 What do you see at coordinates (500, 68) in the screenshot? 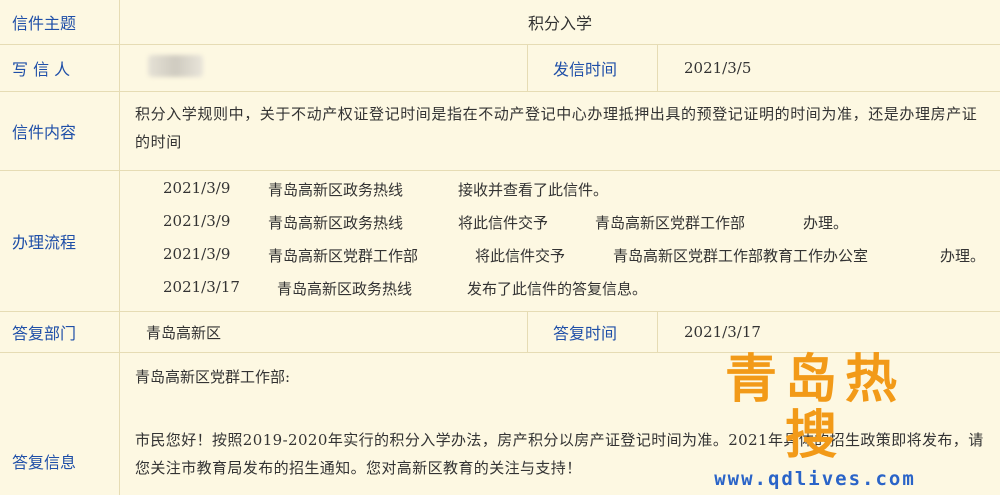
I see `writer-row: 写 信 人 发信时间 2021/3/5` at bounding box center [500, 68].